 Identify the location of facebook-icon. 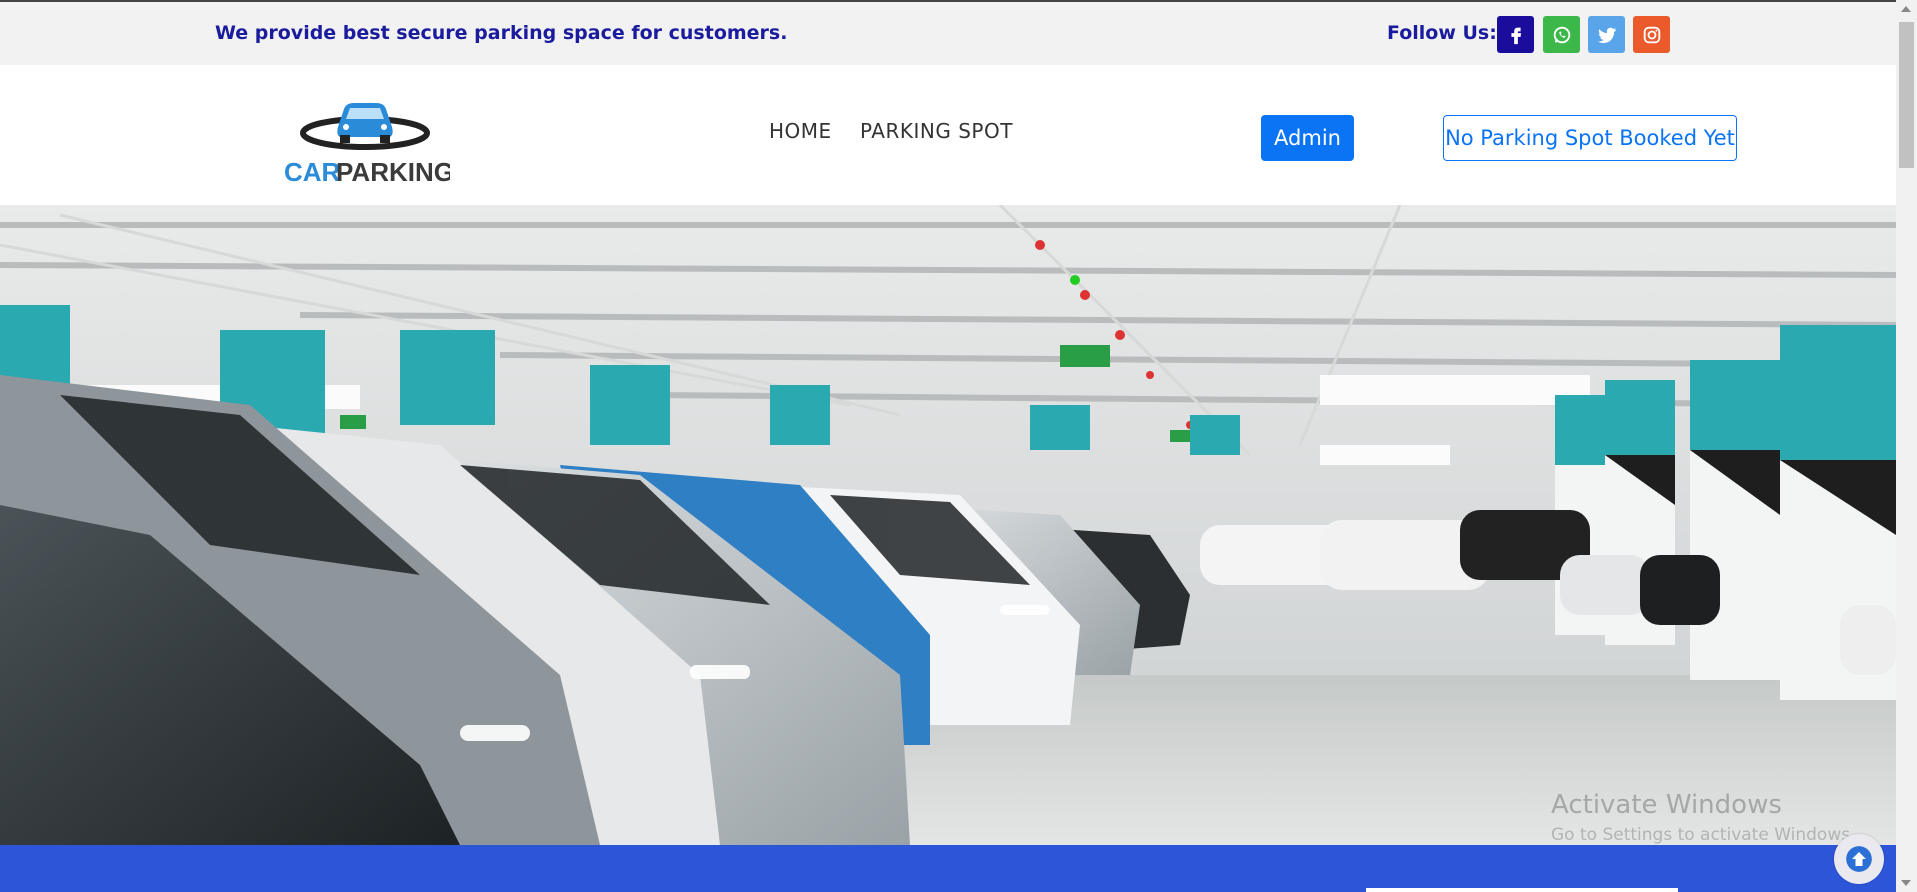
(1515, 34).